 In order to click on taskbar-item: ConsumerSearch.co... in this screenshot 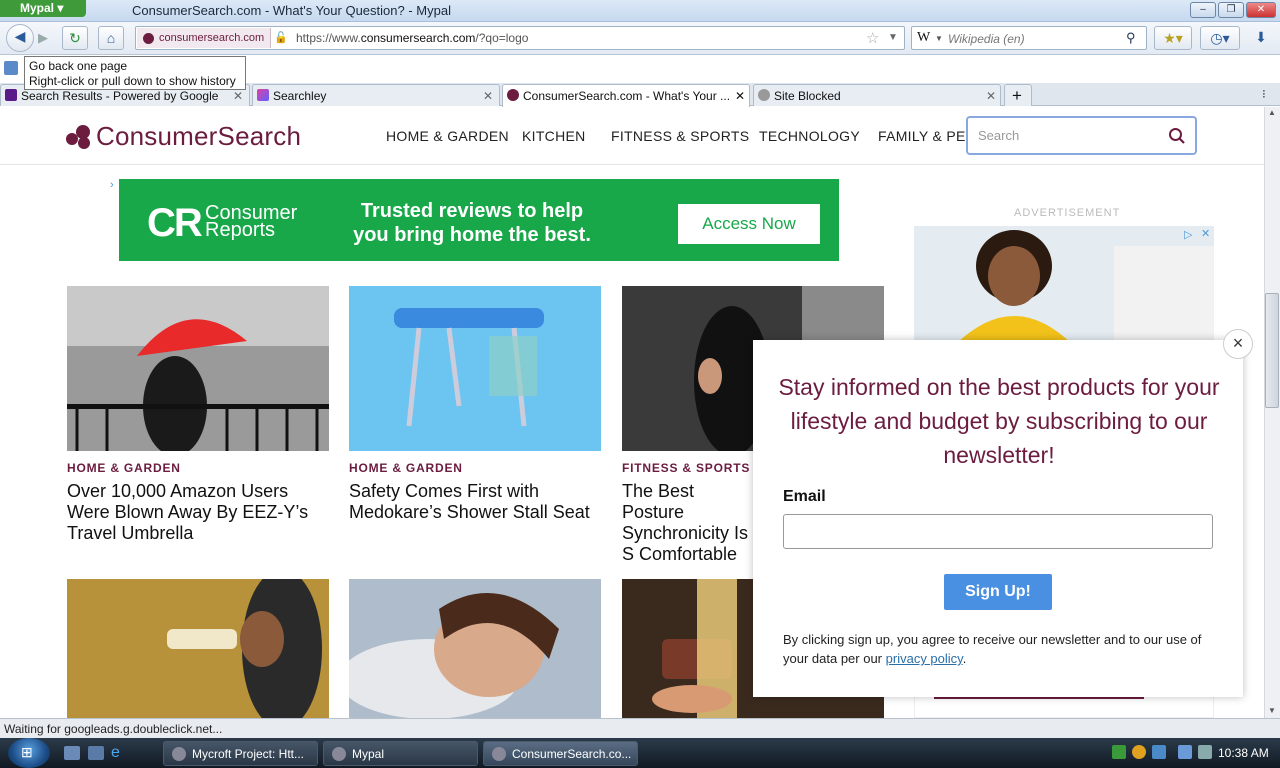, I will do `click(560, 753)`.